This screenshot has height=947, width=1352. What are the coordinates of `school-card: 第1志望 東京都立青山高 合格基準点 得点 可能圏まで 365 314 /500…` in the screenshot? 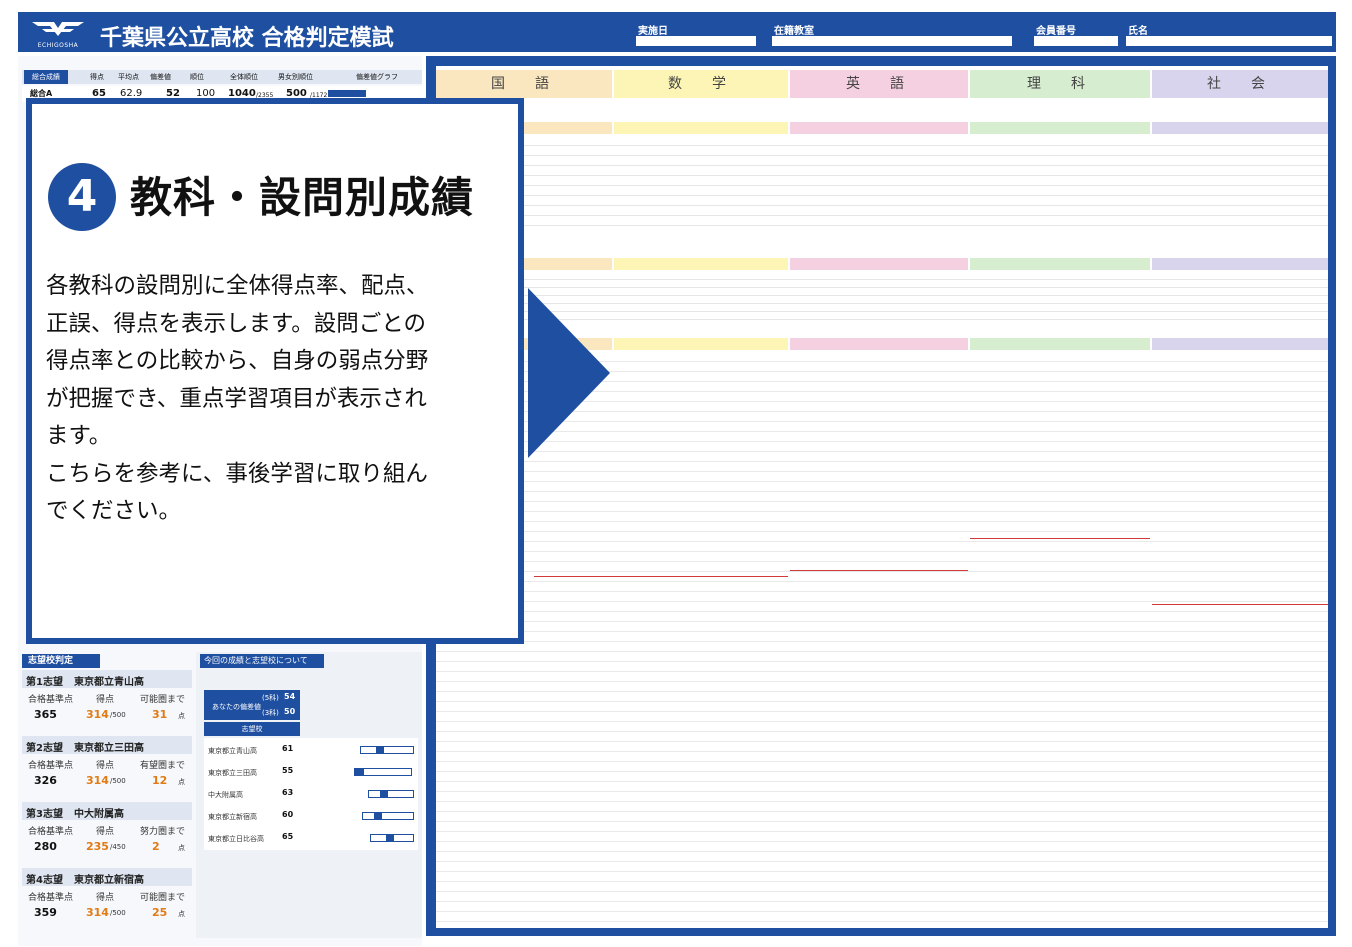 It's located at (107, 701).